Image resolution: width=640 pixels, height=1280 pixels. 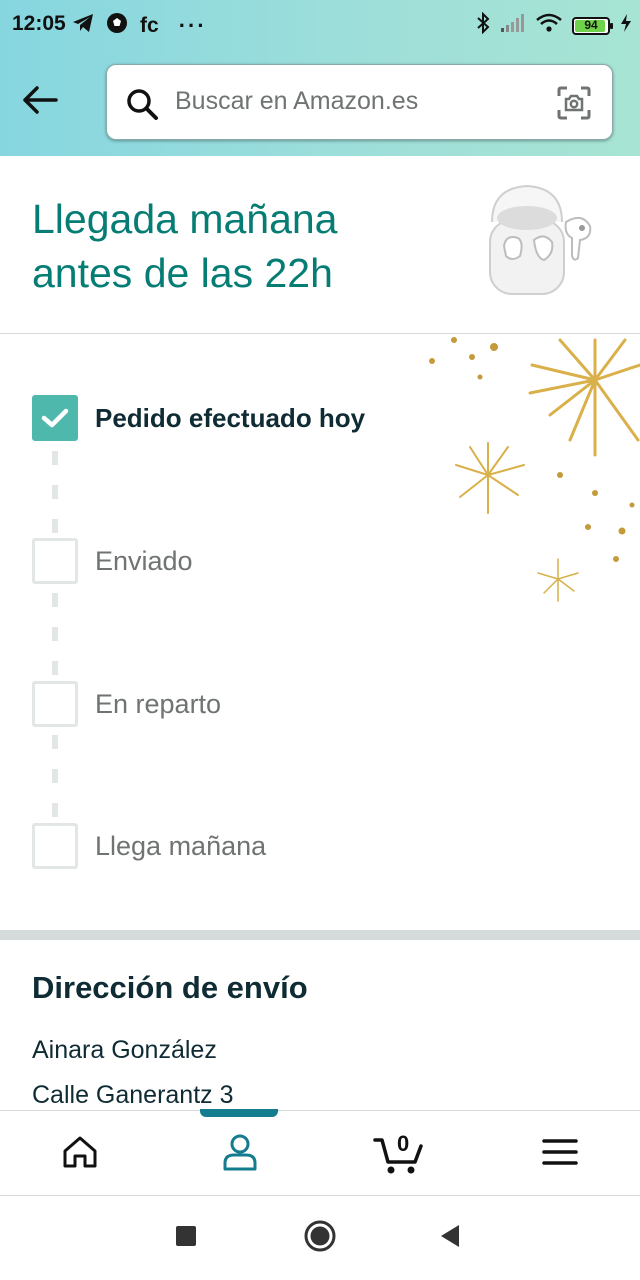 I want to click on bottom-navigation: 0, so click(x=320, y=1153).